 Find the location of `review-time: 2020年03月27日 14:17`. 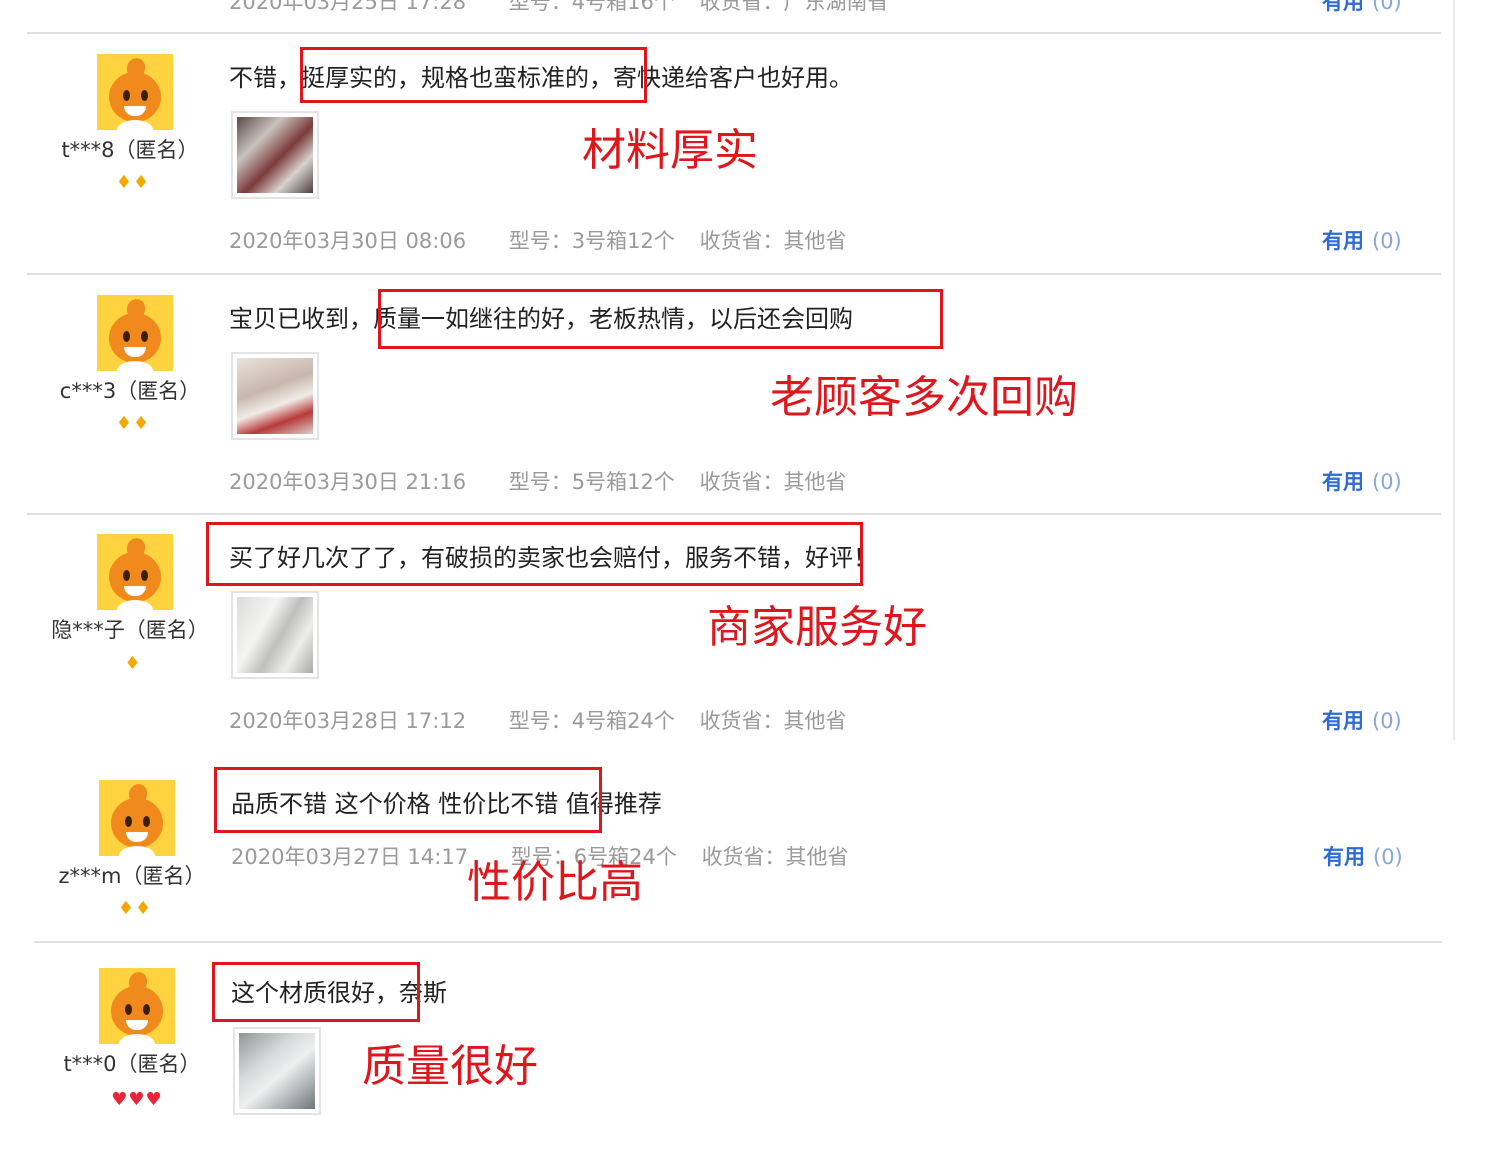

review-time: 2020年03月27日 14:17 is located at coordinates (350, 857).